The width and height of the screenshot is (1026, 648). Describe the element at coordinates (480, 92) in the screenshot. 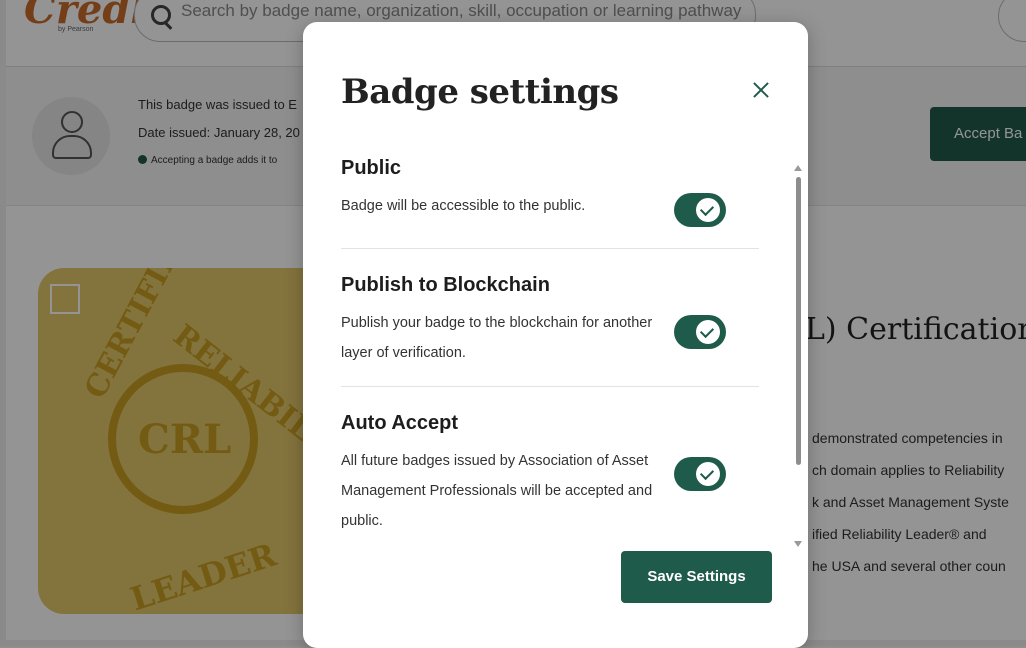

I see `dialog-title: Badge settings` at that location.